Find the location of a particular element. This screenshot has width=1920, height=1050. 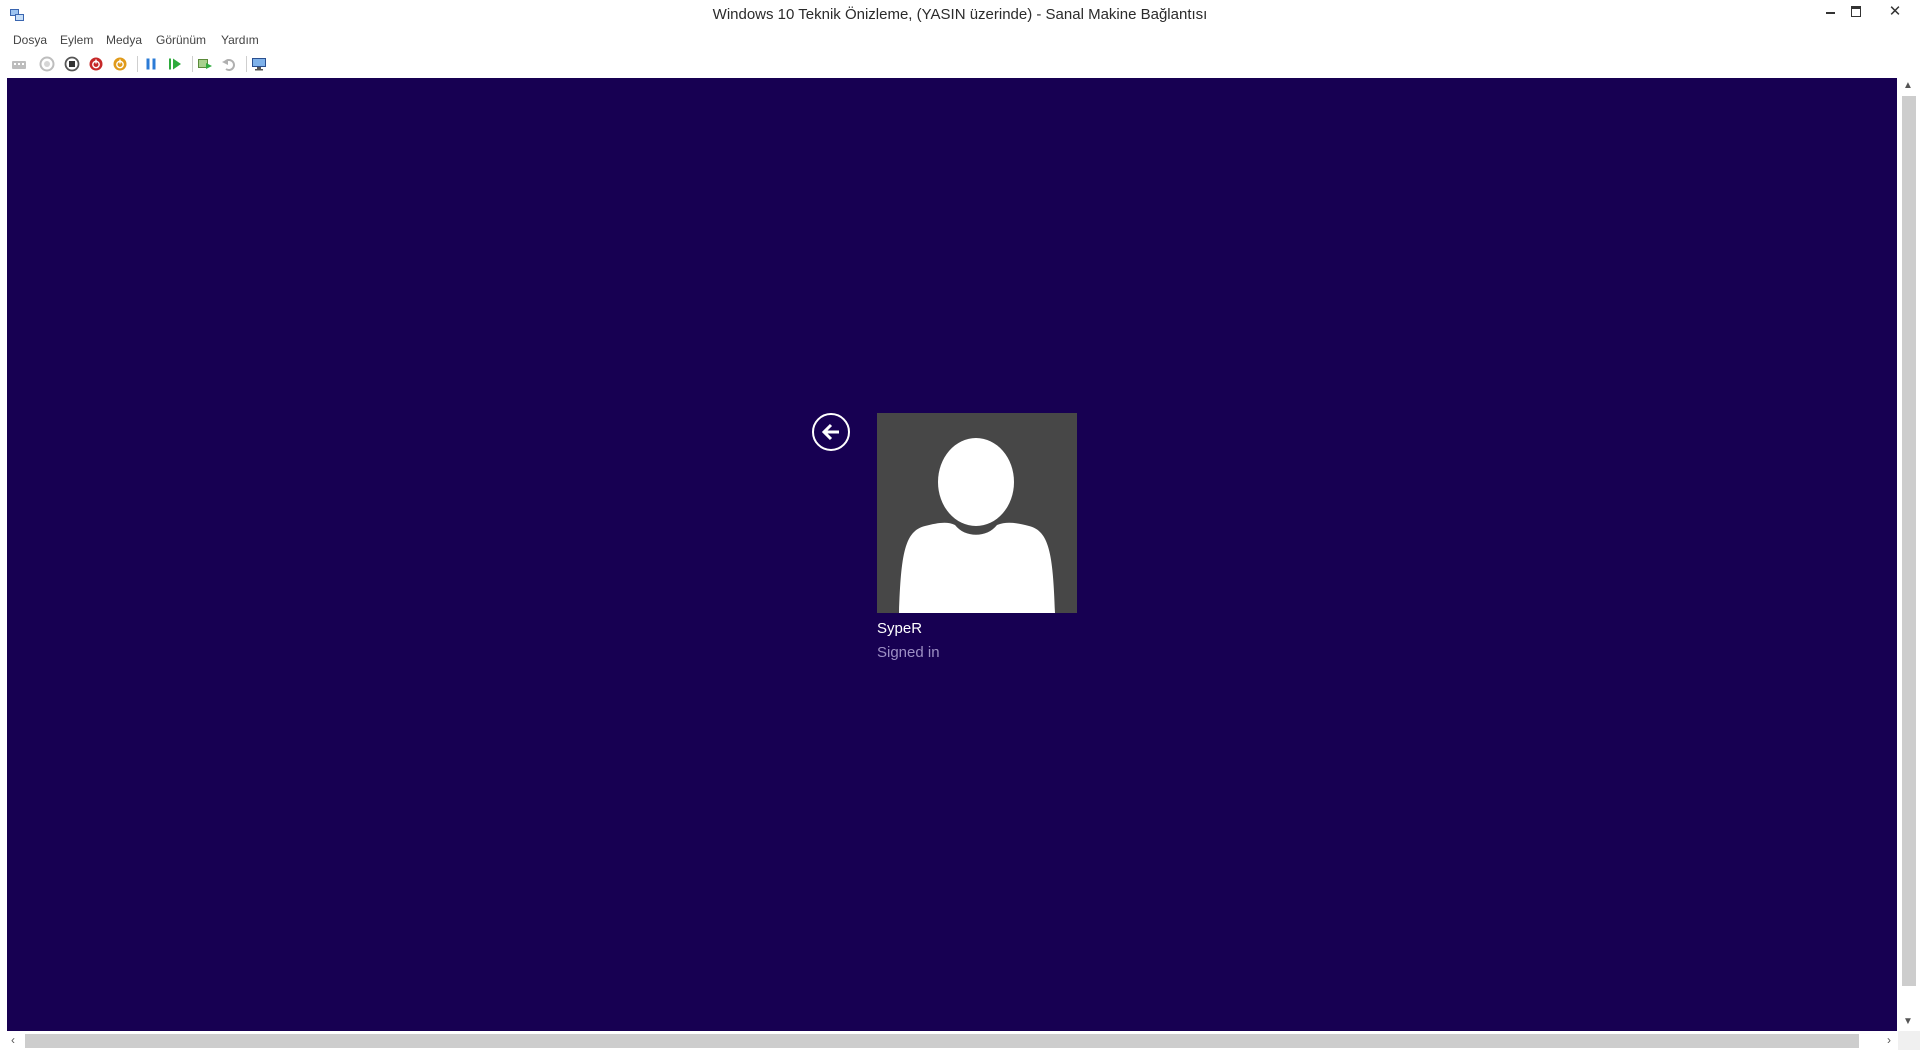

revert-button is located at coordinates (229, 64).